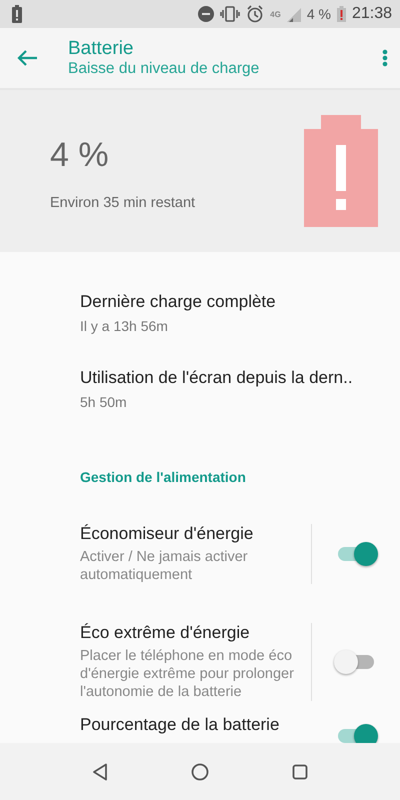 The height and width of the screenshot is (800, 400). What do you see at coordinates (101, 49) in the screenshot?
I see `screen-title: Batterie` at bounding box center [101, 49].